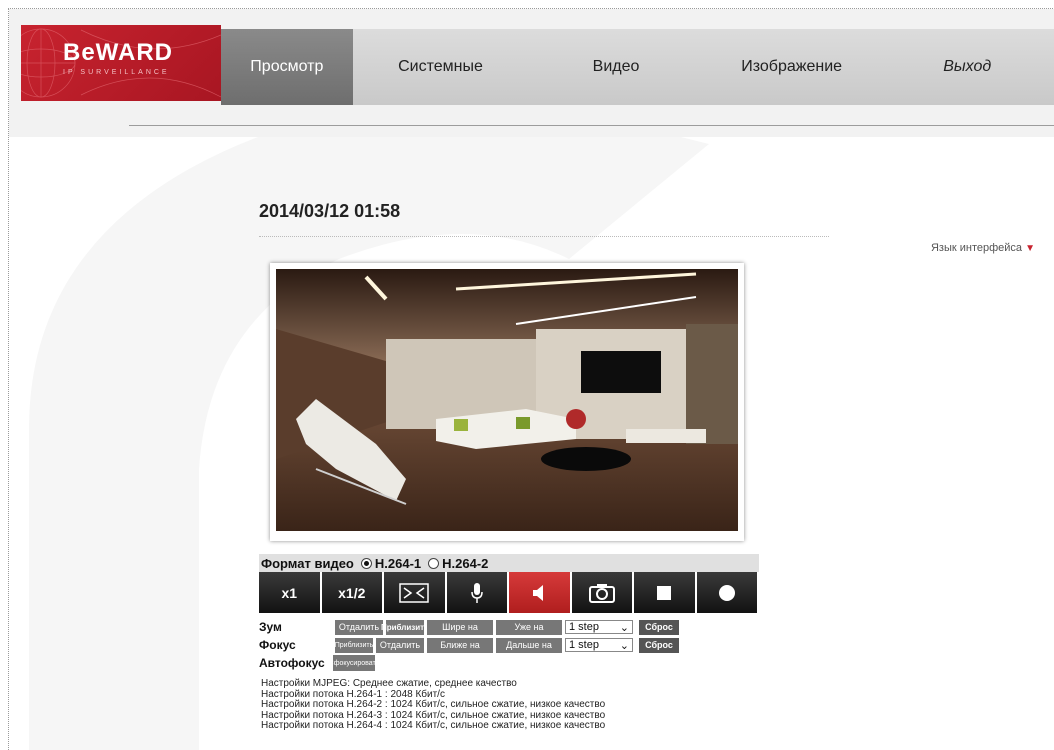  What do you see at coordinates (354, 645) in the screenshot?
I see `focus-near-button: Приблизить` at bounding box center [354, 645].